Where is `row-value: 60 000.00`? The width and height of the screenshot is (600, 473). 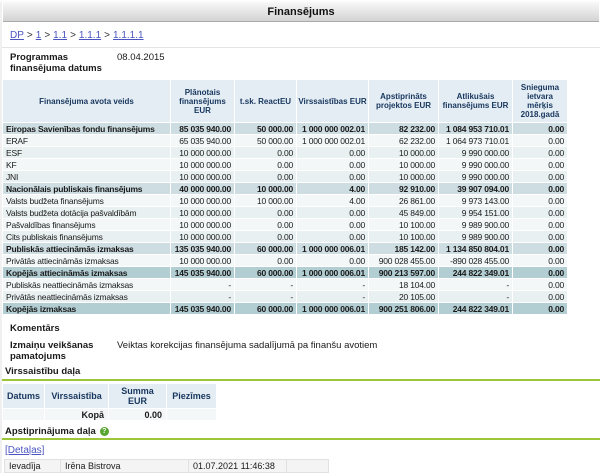 row-value: 60 000.00 is located at coordinates (265, 248).